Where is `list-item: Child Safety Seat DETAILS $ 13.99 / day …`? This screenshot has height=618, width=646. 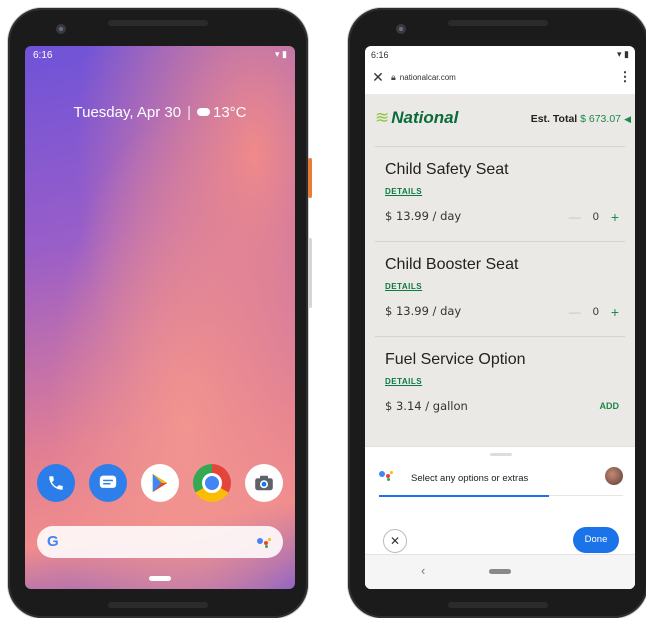
list-item: Child Safety Seat DETAILS $ 13.99 / day … is located at coordinates (500, 194).